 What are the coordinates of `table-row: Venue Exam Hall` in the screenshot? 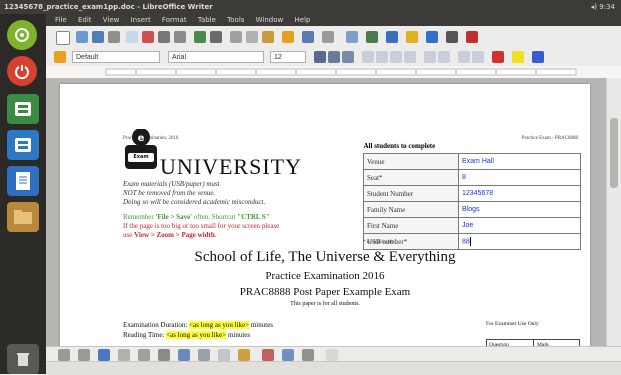 It's located at (472, 161).